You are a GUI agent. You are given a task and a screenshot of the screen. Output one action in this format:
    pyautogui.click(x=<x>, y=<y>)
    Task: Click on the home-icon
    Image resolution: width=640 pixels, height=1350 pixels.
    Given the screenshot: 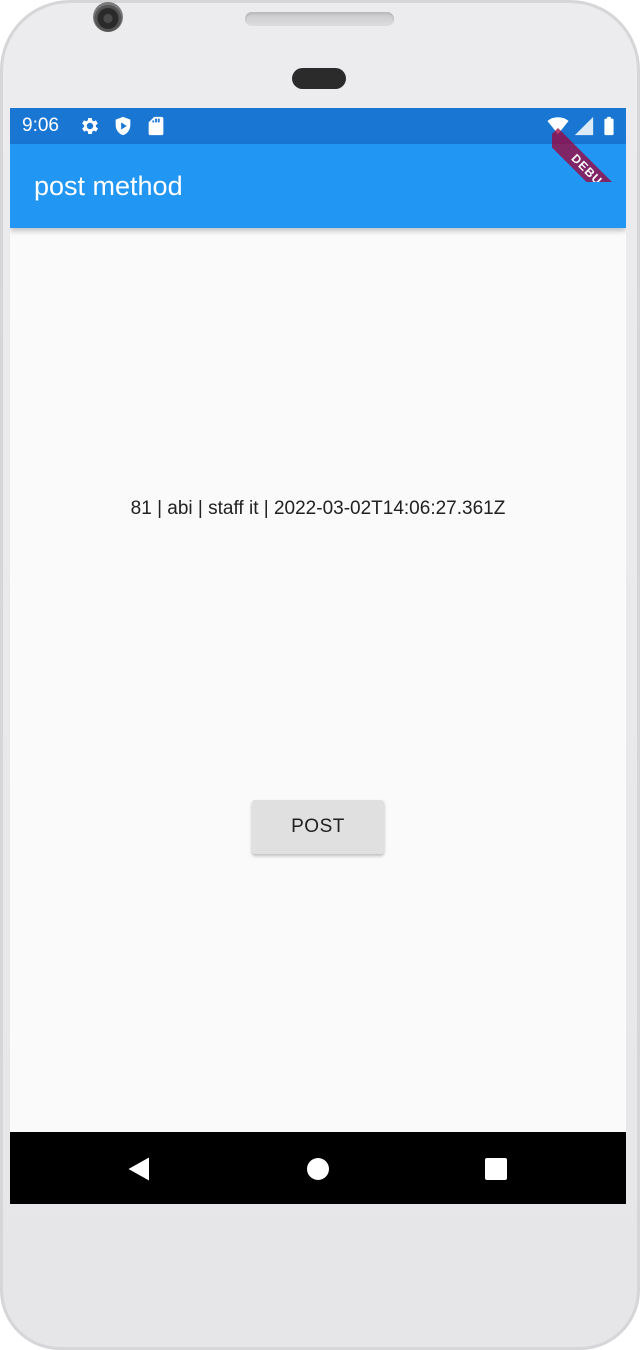 What is the action you would take?
    pyautogui.click(x=318, y=1169)
    